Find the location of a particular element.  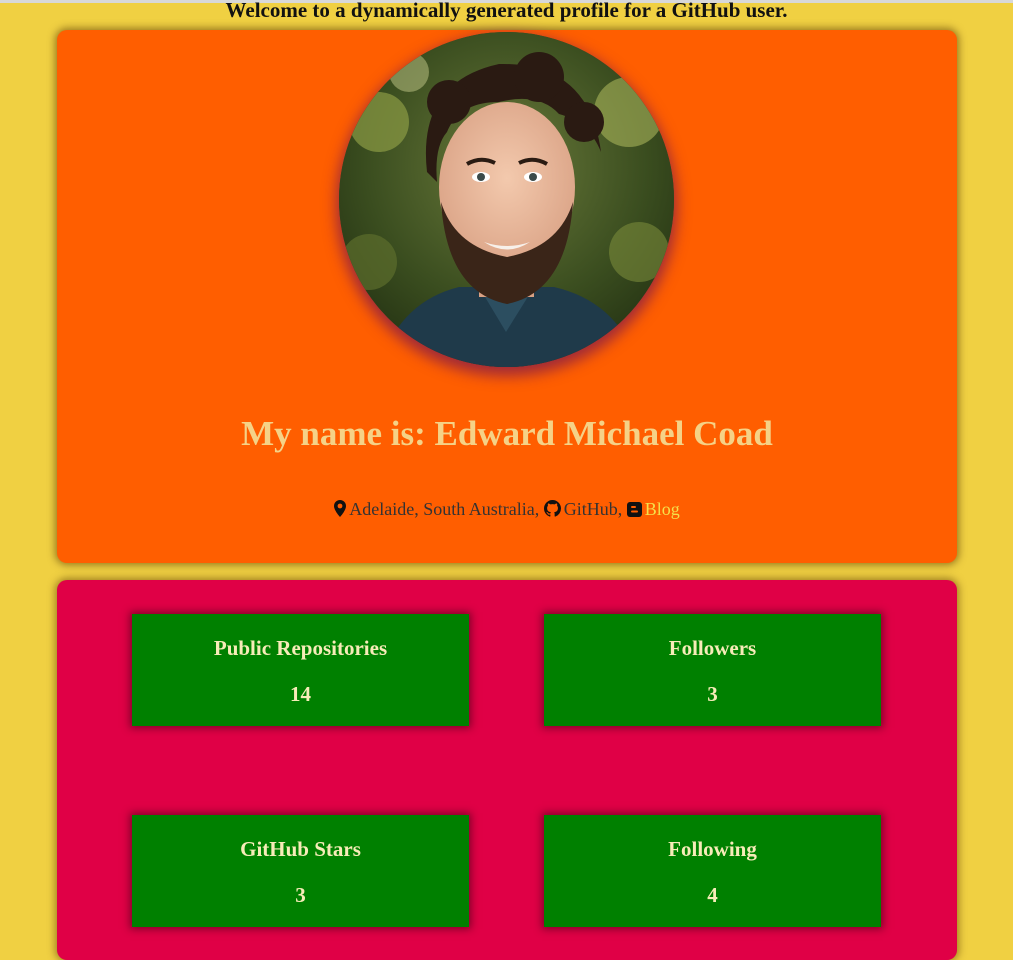

blog-link: Blog is located at coordinates (662, 509).